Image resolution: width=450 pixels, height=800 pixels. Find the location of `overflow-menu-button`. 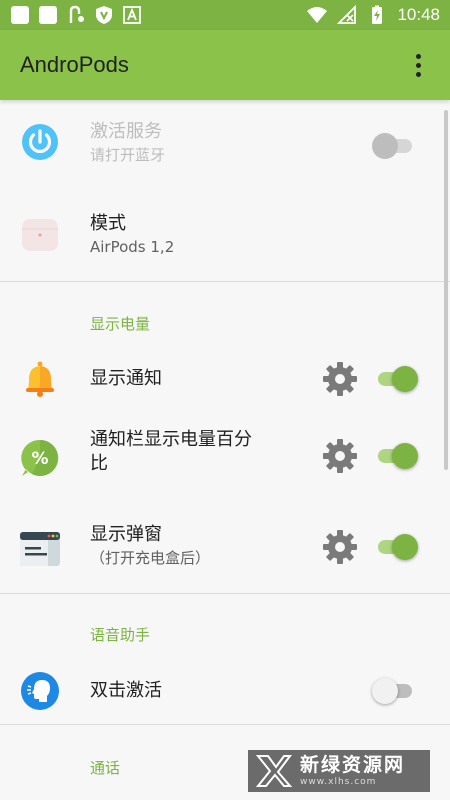

overflow-menu-button is located at coordinates (418, 65).